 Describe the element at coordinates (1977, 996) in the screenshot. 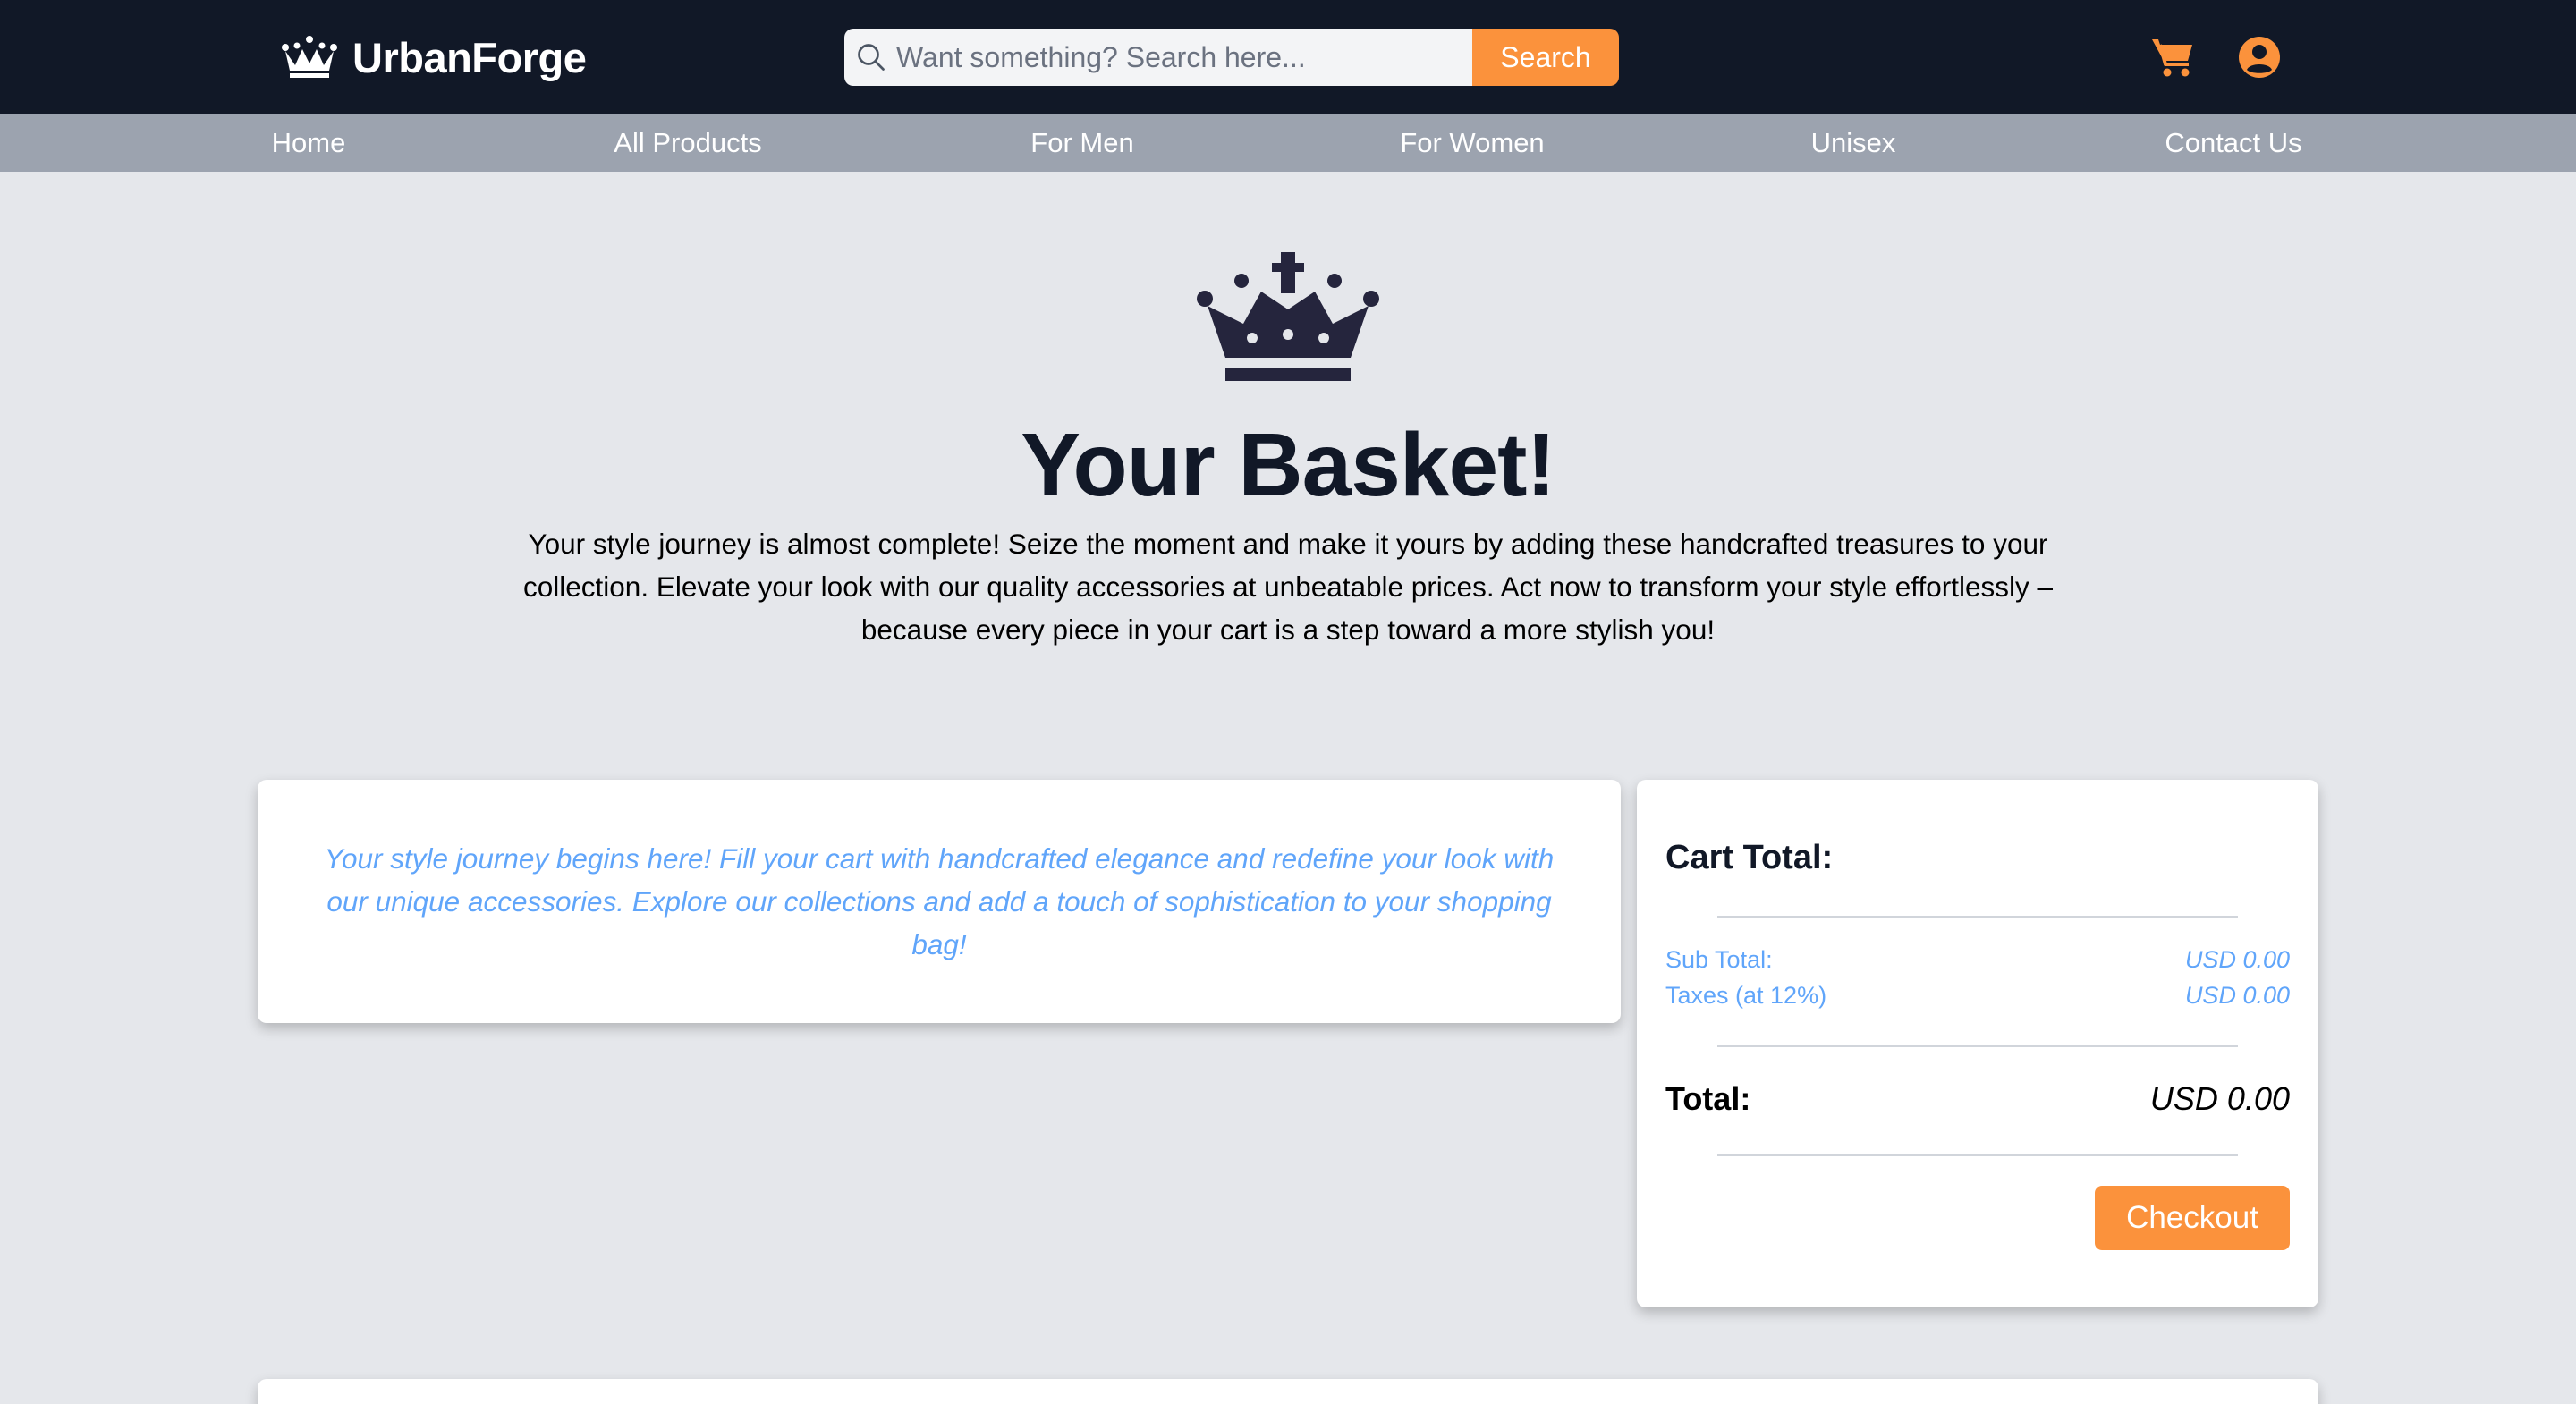

I see `tax-row: Taxes (at 12%) USD 0.00` at that location.